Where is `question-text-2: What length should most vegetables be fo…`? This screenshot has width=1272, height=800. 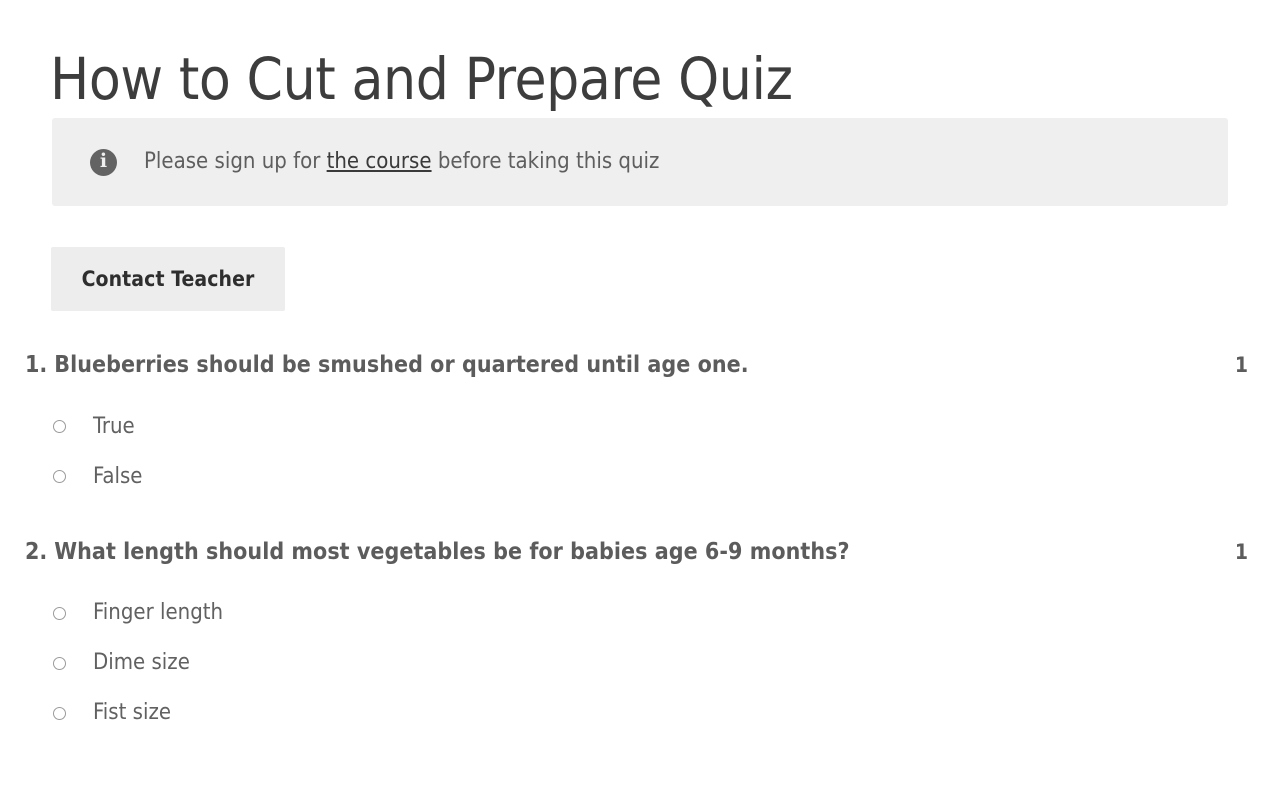 question-text-2: What length should most vegetables be fo… is located at coordinates (452, 551).